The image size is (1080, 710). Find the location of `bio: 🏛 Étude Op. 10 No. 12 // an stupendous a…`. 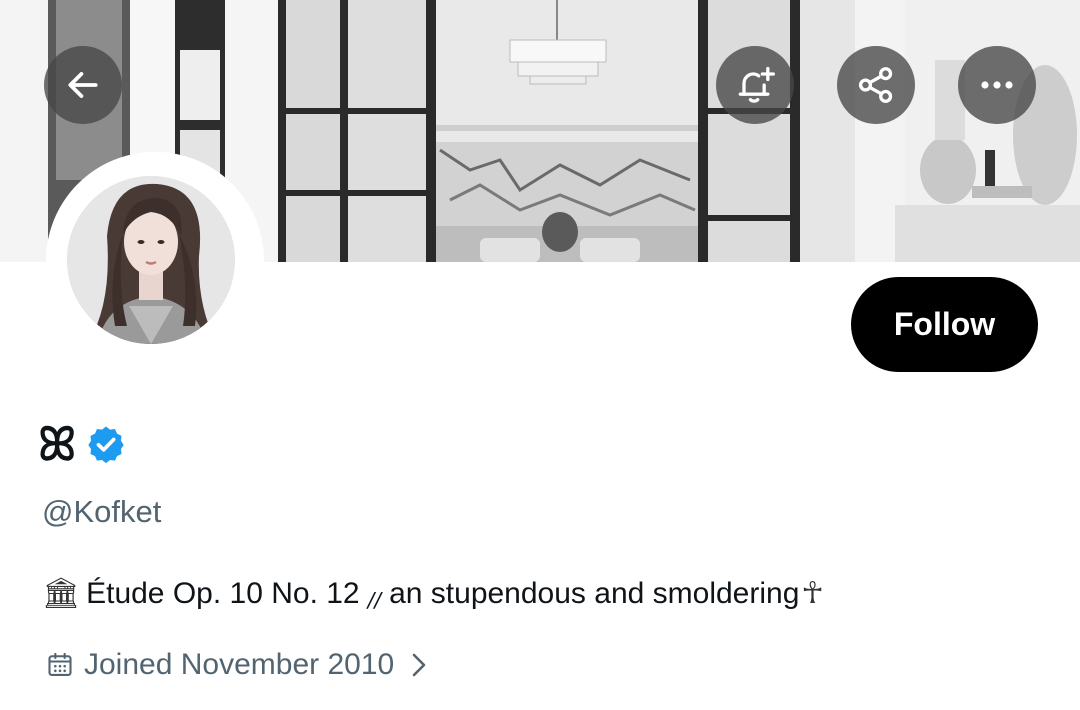

bio: 🏛 Étude Op. 10 No. 12 // an stupendous a… is located at coordinates (433, 594).